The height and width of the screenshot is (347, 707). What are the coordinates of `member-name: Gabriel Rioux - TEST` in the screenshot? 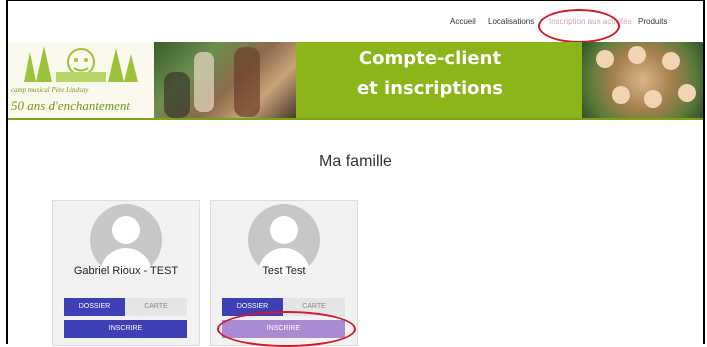 It's located at (126, 271).